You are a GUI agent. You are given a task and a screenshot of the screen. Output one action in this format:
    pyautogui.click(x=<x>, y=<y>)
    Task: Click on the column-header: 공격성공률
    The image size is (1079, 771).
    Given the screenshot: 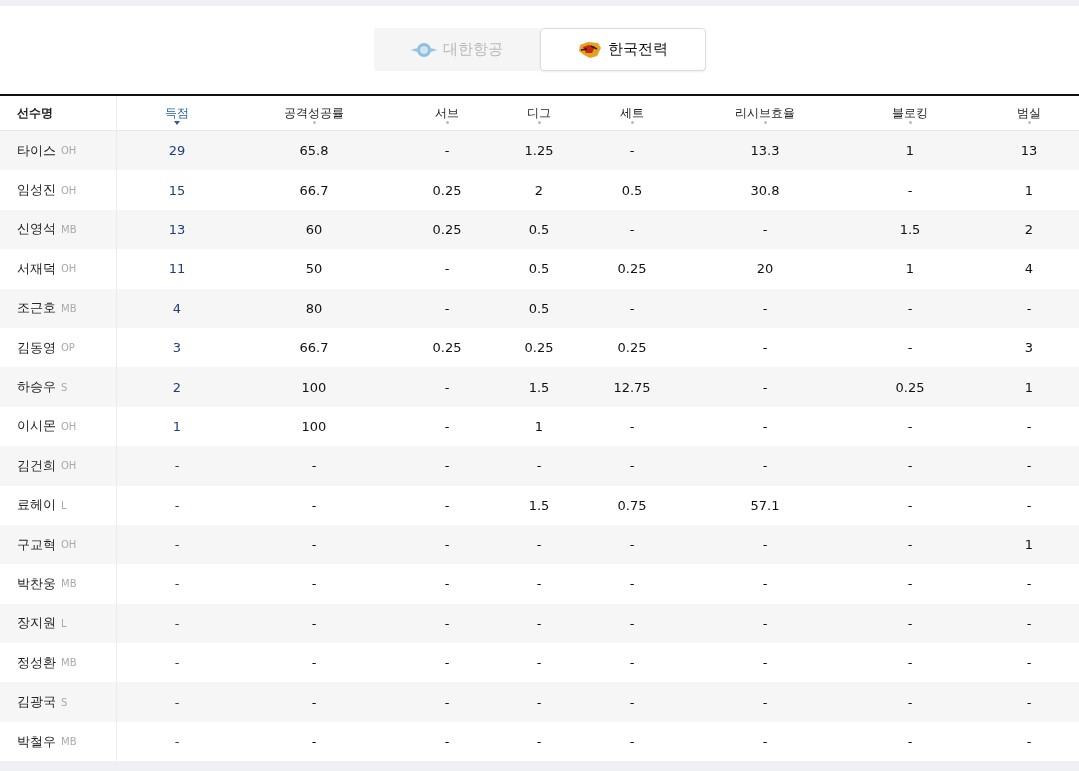 What is the action you would take?
    pyautogui.click(x=314, y=113)
    